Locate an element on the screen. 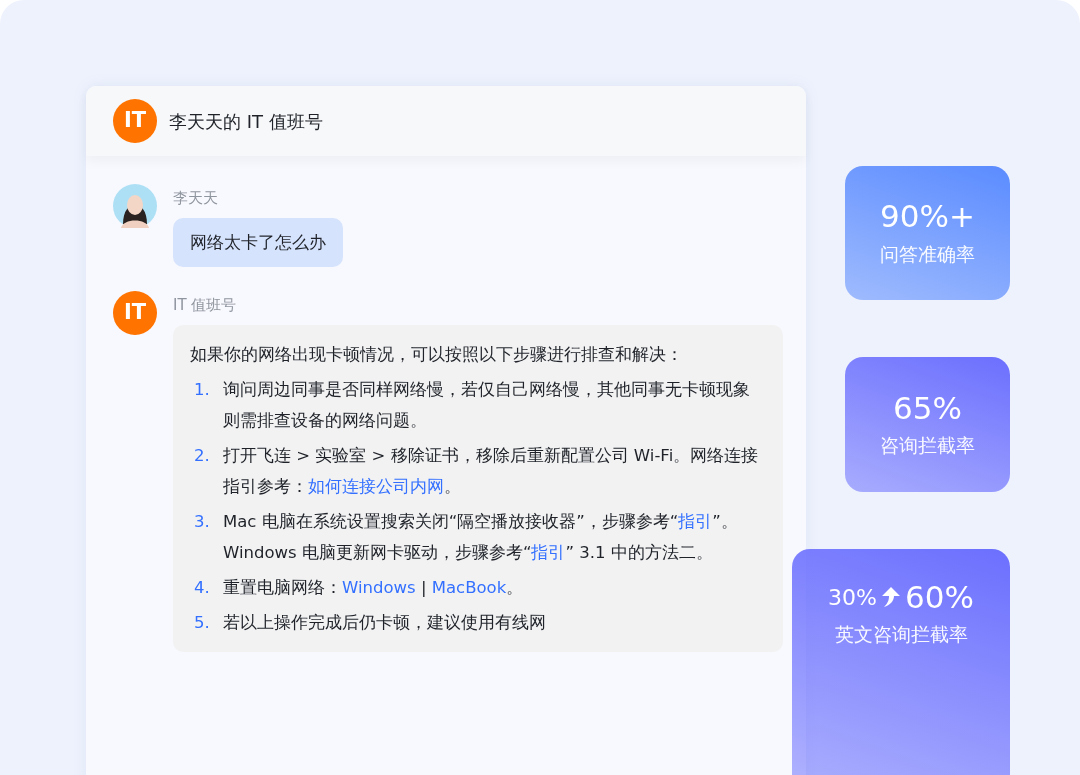  step-text: 重置电脑网络：Windows | MacBook。 is located at coordinates (373, 587).